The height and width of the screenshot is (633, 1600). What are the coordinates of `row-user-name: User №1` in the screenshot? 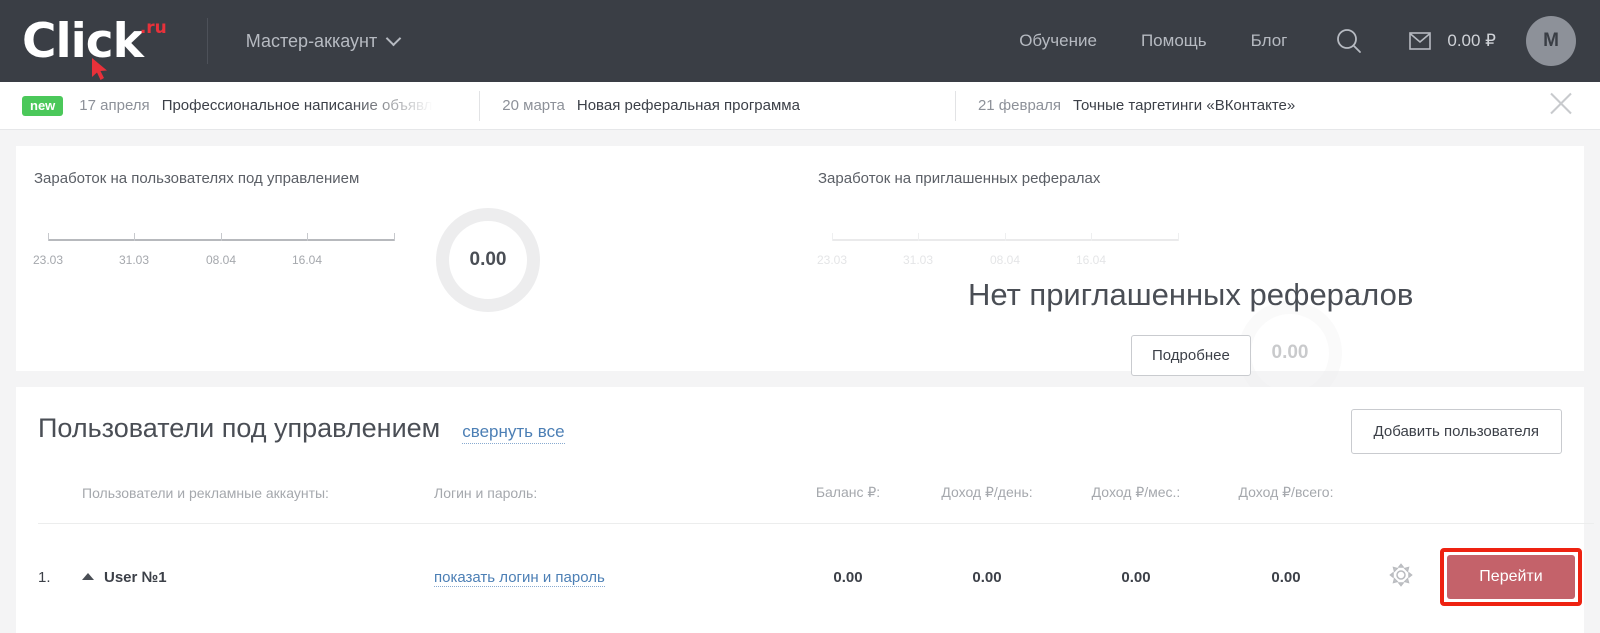 It's located at (135, 577).